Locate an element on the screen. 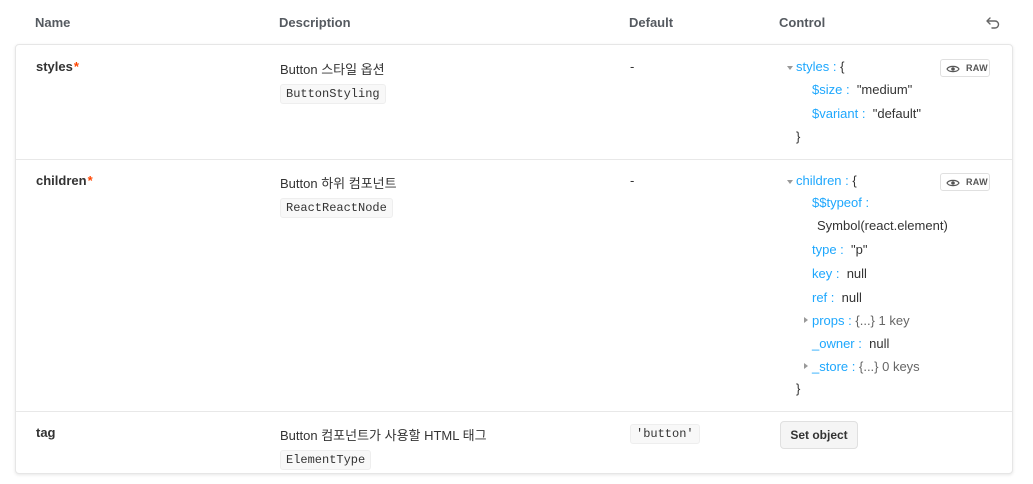  prop-name: tag is located at coordinates (46, 432).